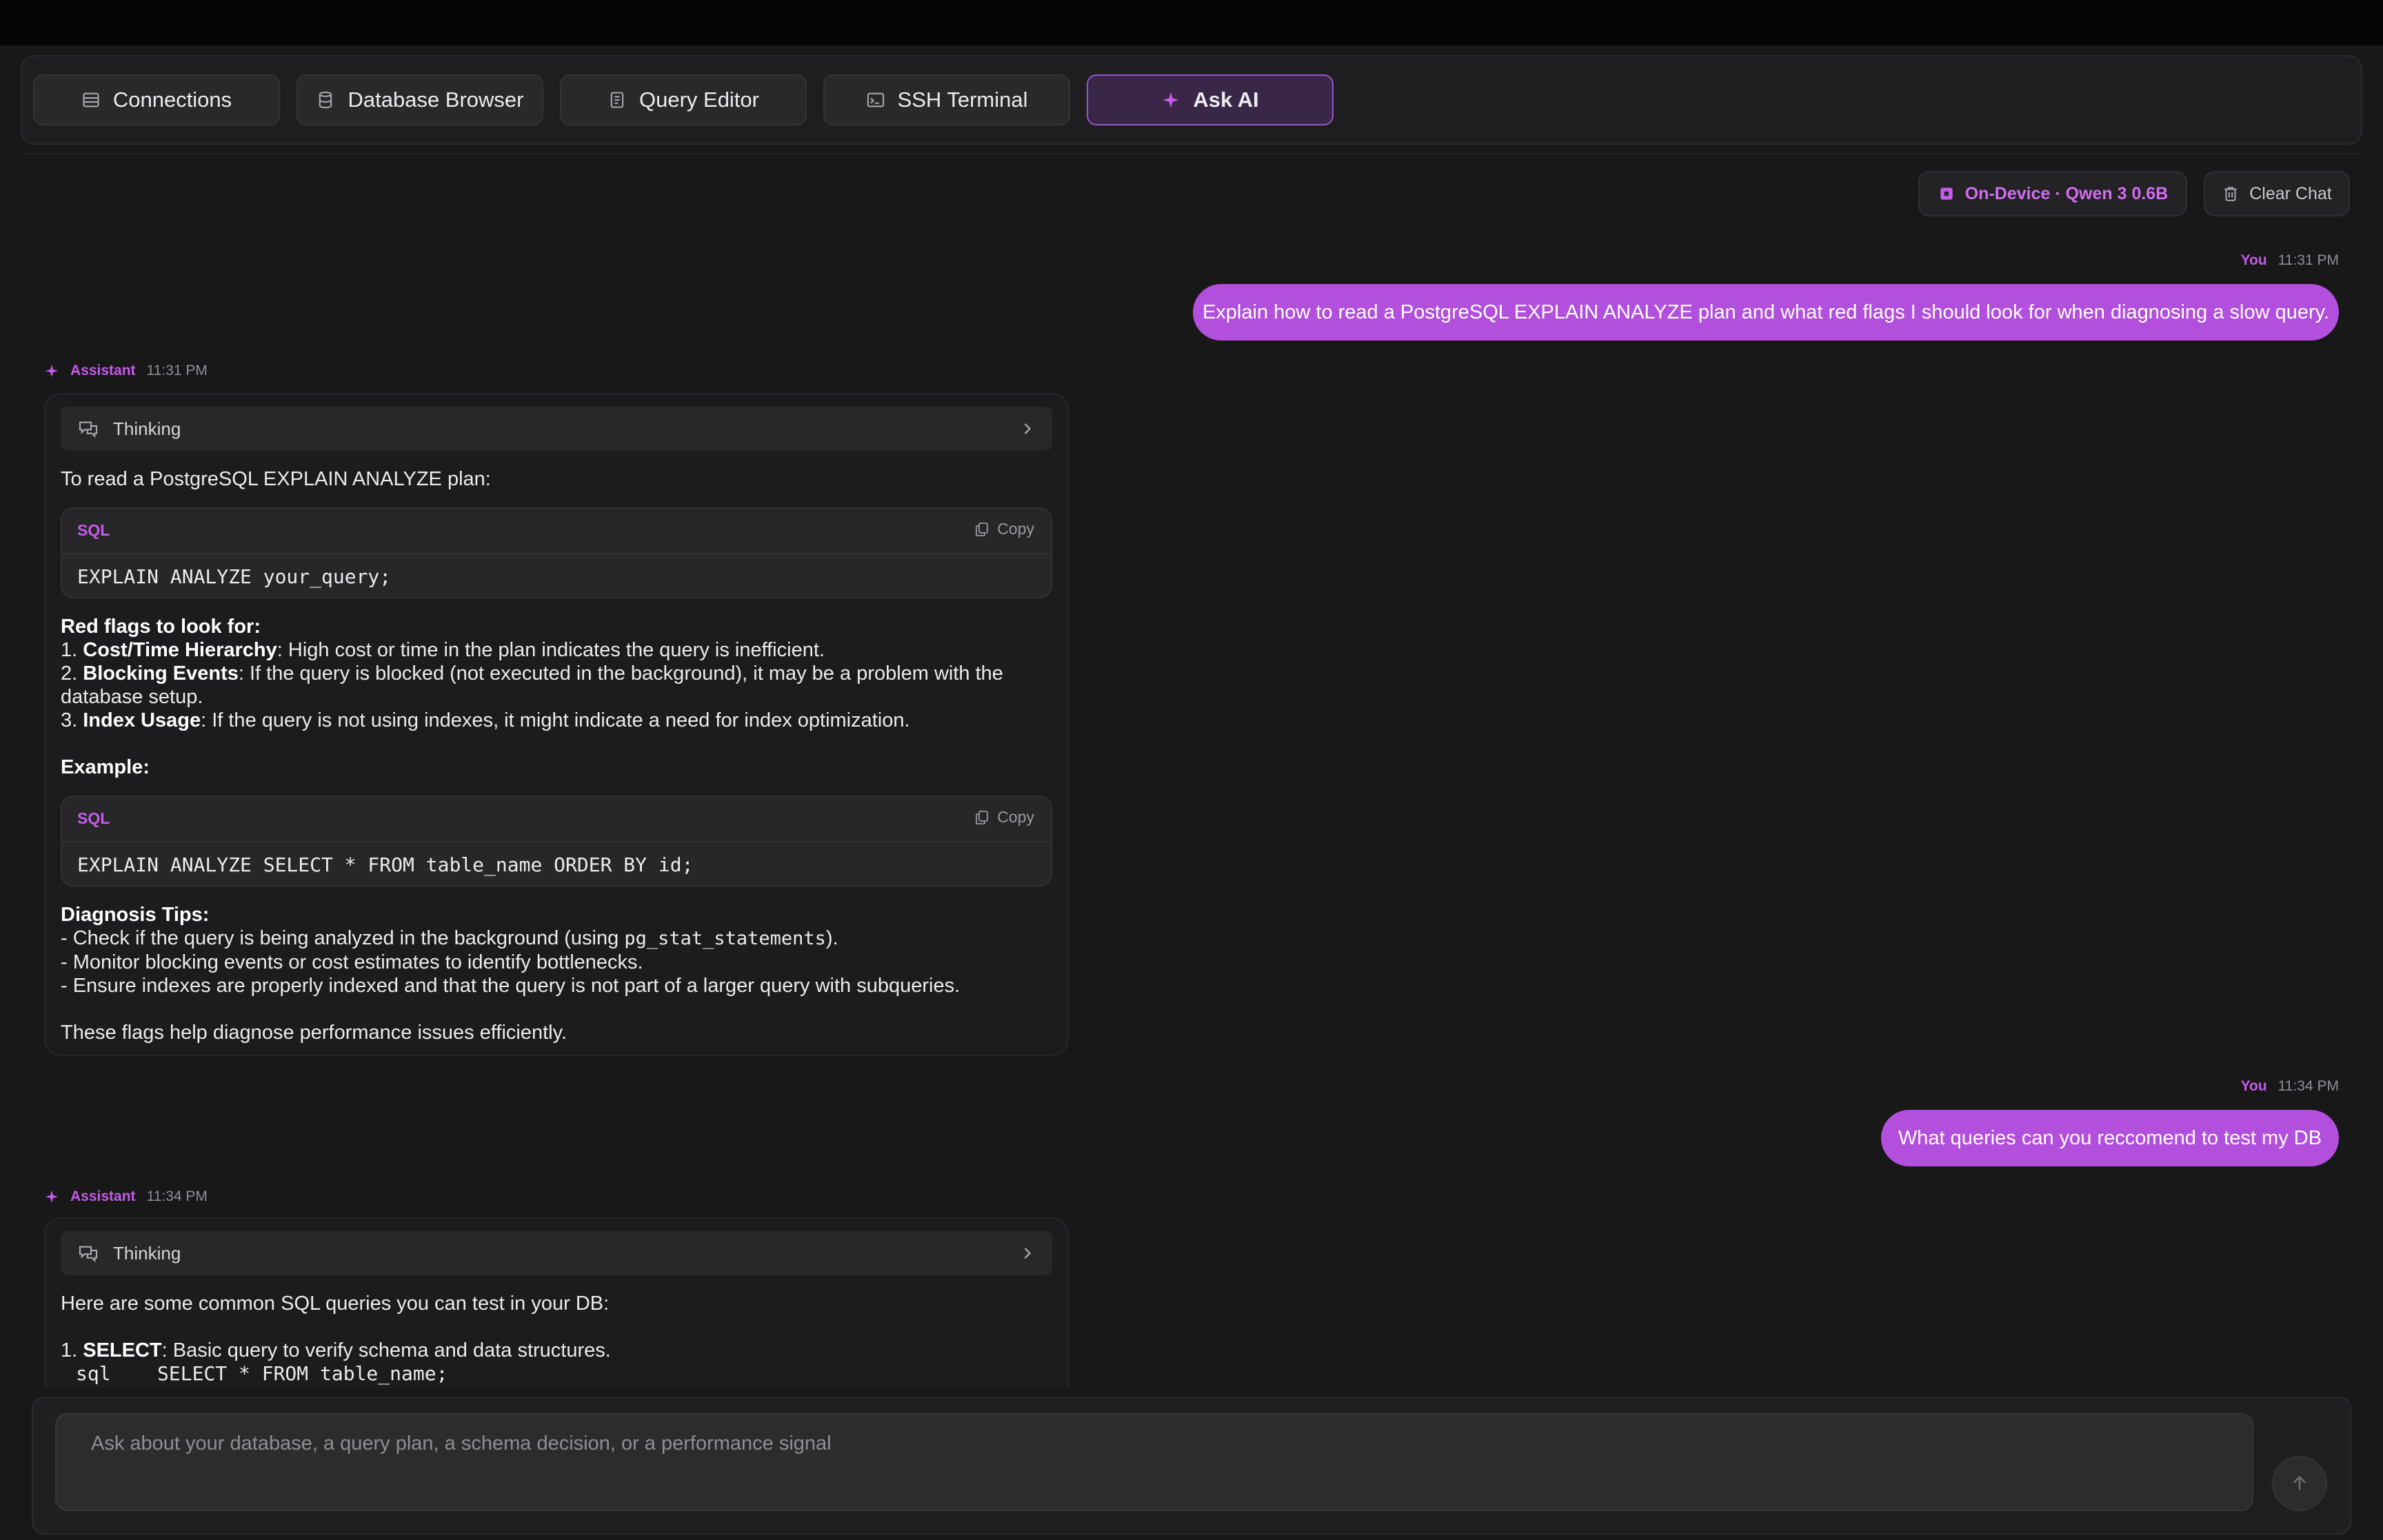 The height and width of the screenshot is (1540, 2383). I want to click on terminal-icon, so click(875, 100).